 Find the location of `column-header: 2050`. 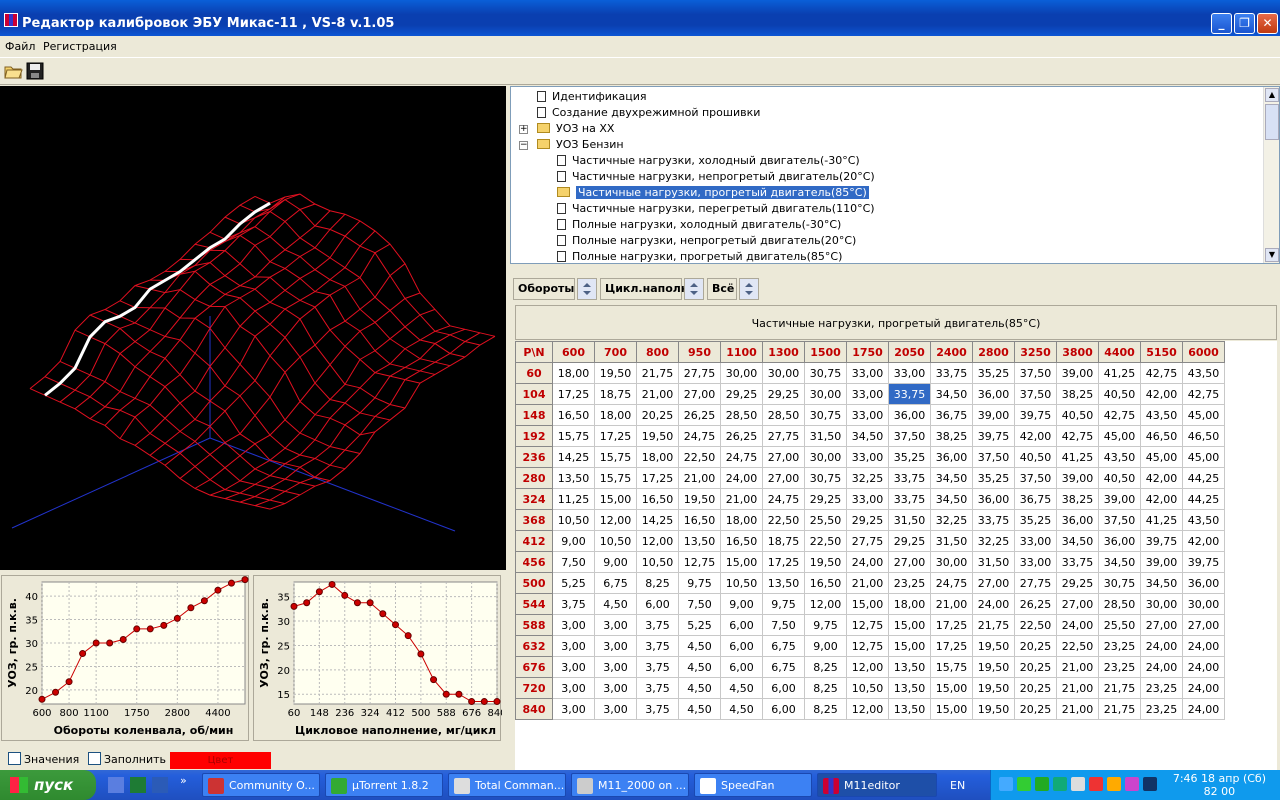

column-header: 2050 is located at coordinates (909, 352).